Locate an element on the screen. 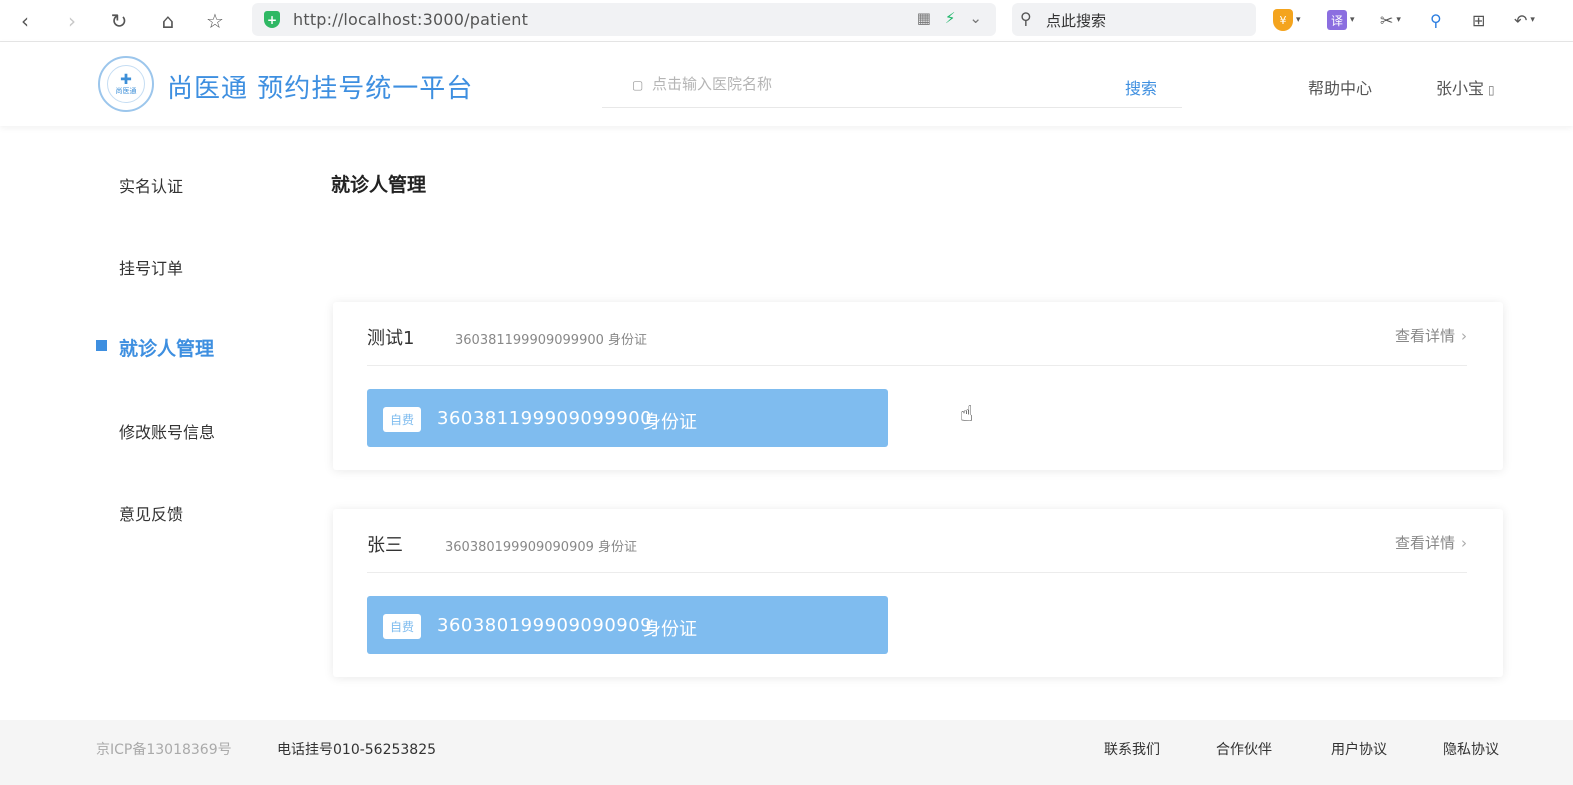  reload-button: ↻ is located at coordinates (119, 21).